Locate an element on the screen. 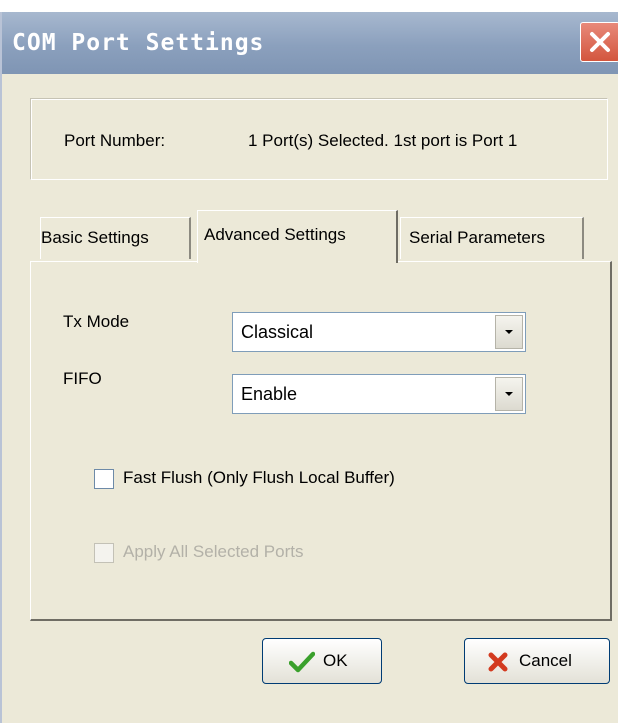 This screenshot has height=725, width=618. tx-mode-value: Classical is located at coordinates (277, 332).